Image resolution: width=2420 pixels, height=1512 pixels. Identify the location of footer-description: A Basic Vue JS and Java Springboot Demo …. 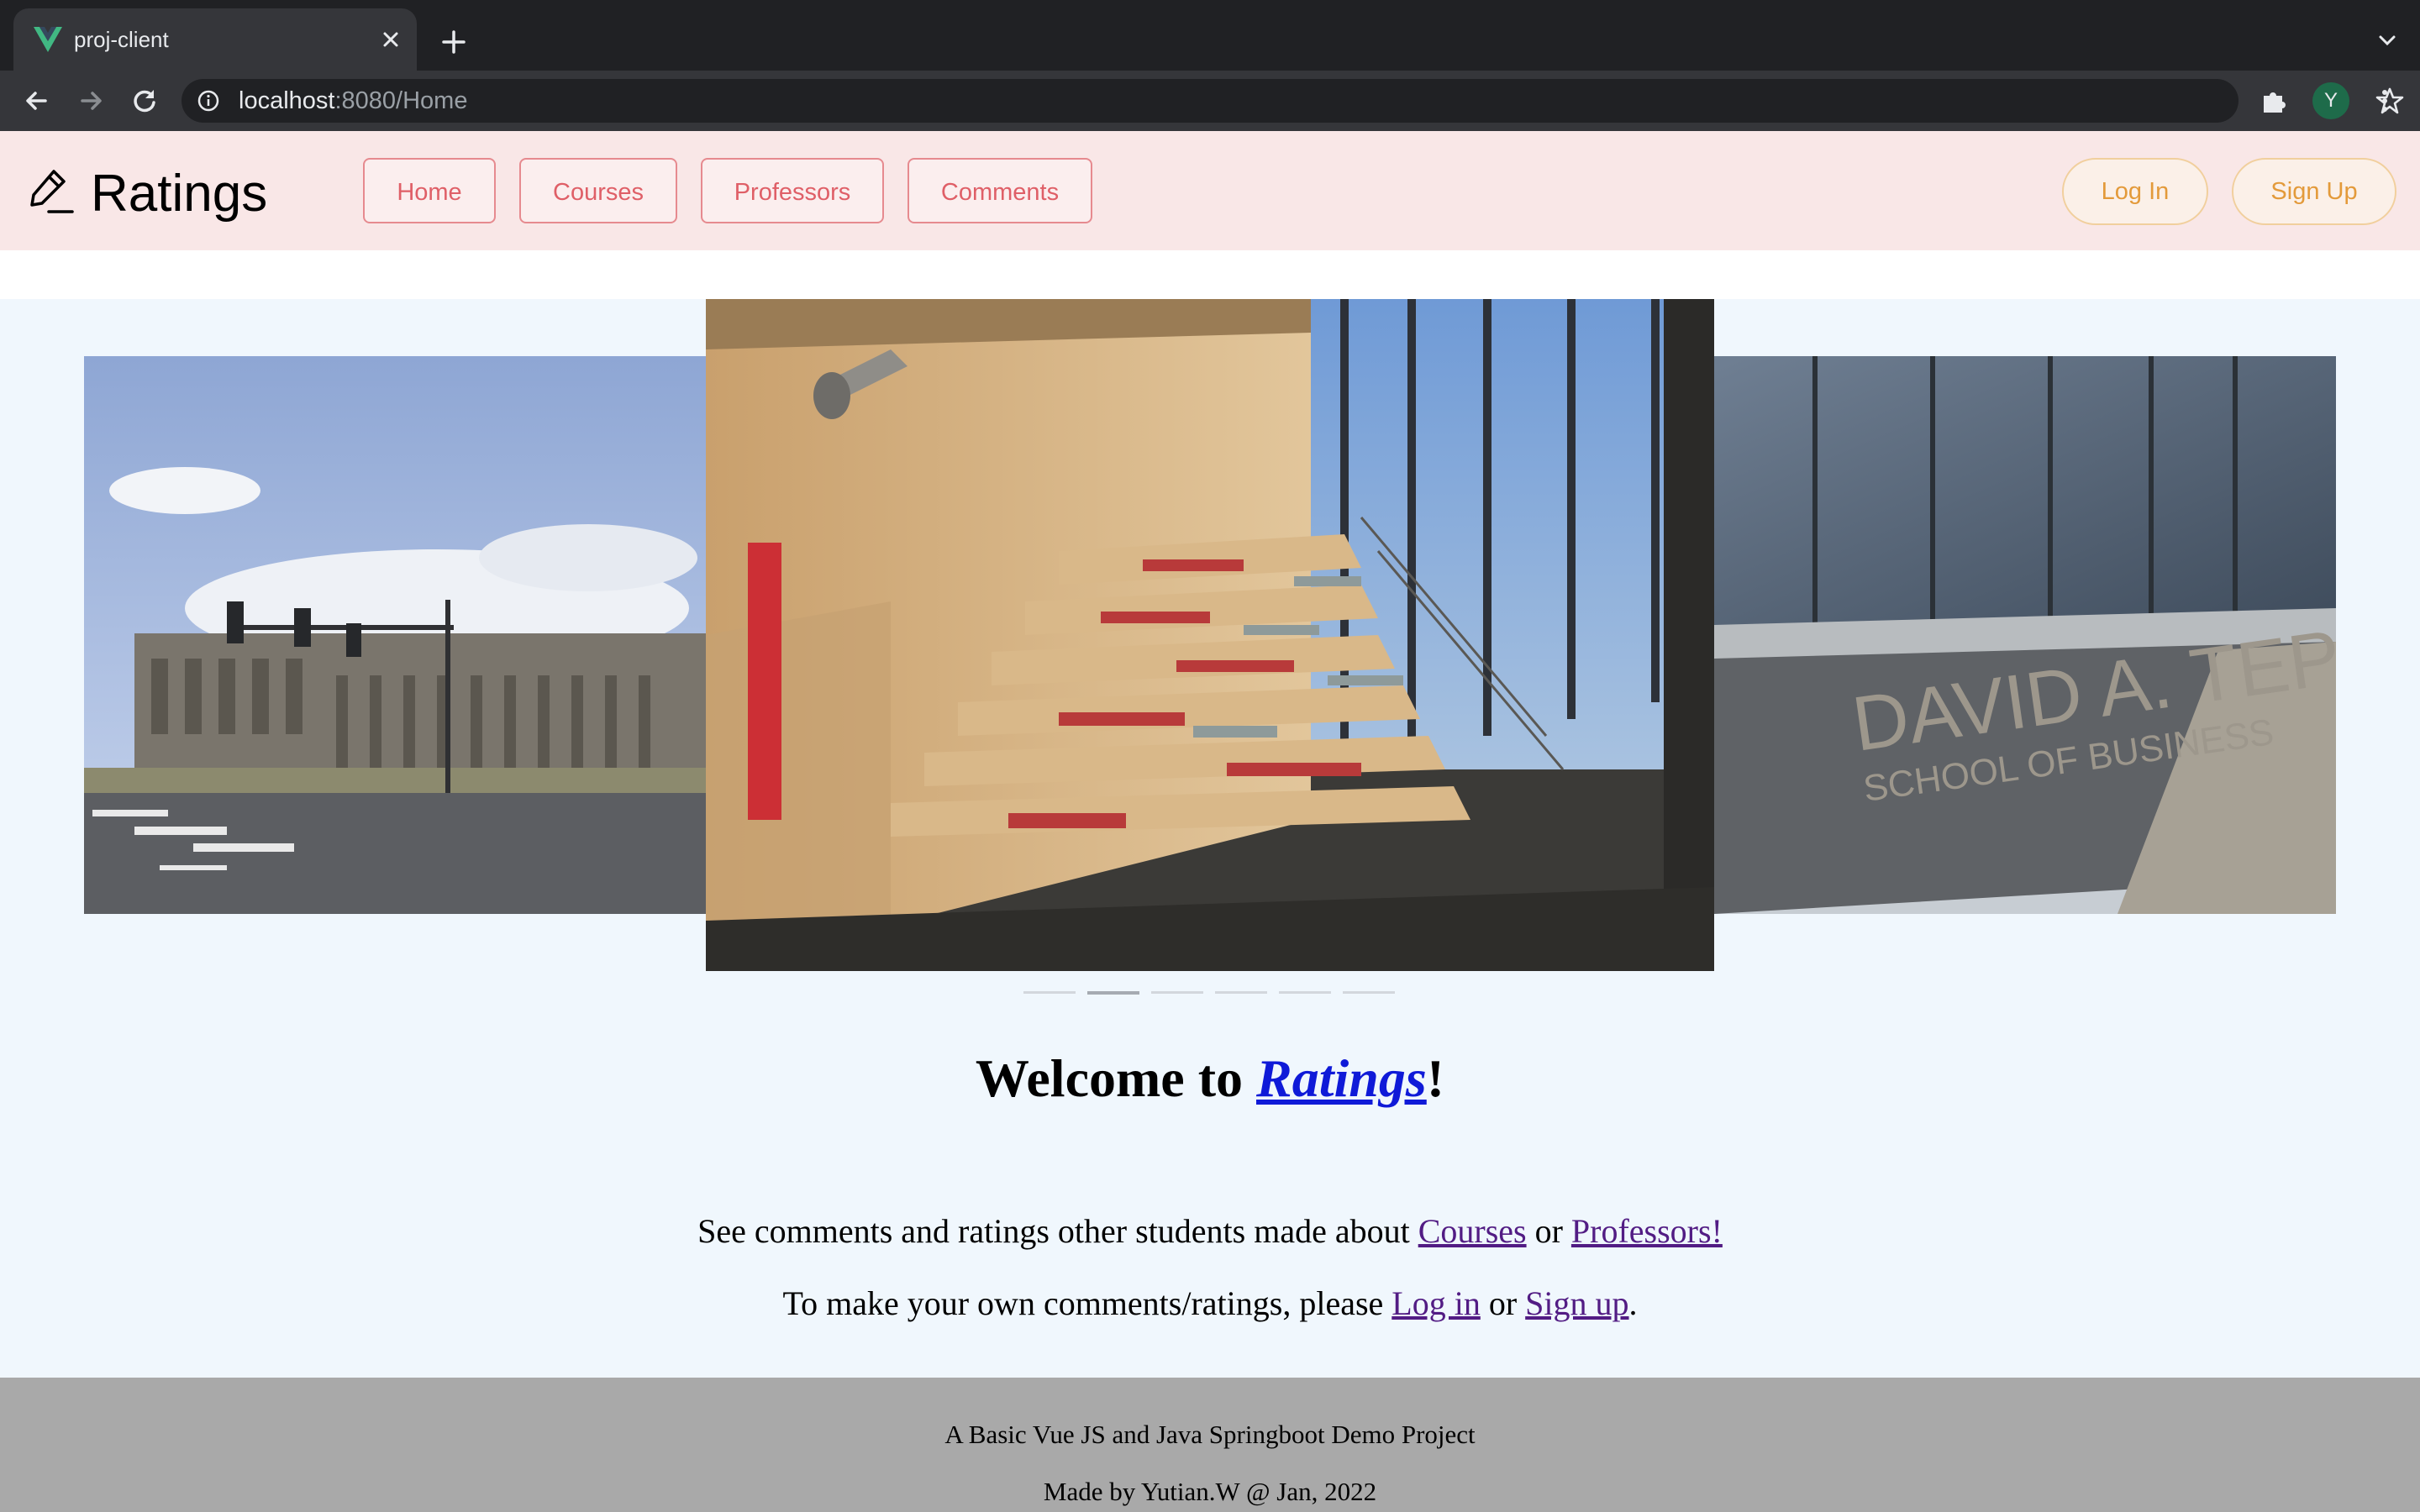
(1210, 1434).